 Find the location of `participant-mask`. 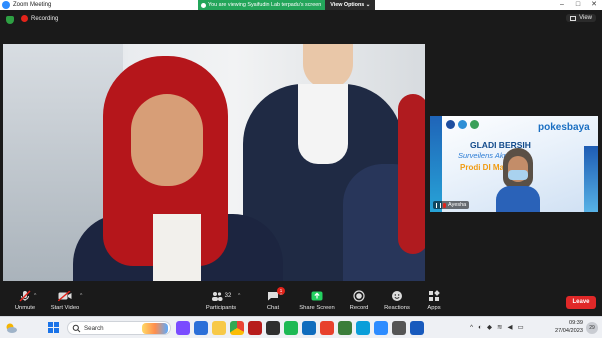

participant-mask is located at coordinates (518, 175).